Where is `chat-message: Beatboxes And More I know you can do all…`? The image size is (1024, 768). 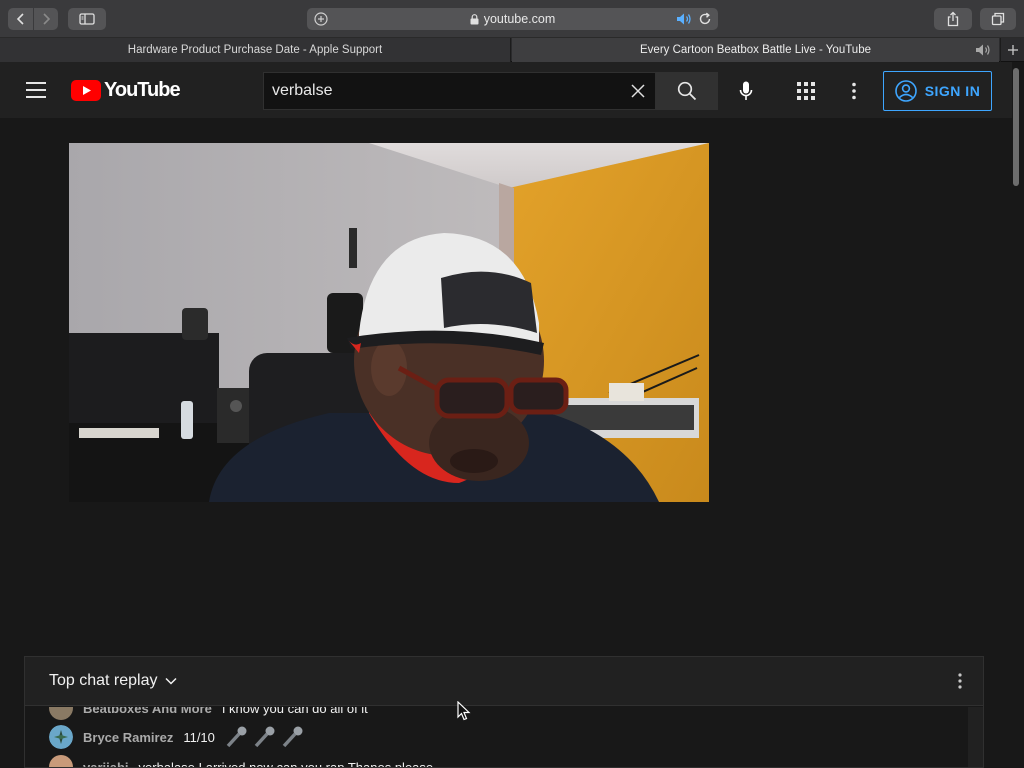
chat-message: Beatboxes And More I know you can do all… is located at coordinates (208, 713).